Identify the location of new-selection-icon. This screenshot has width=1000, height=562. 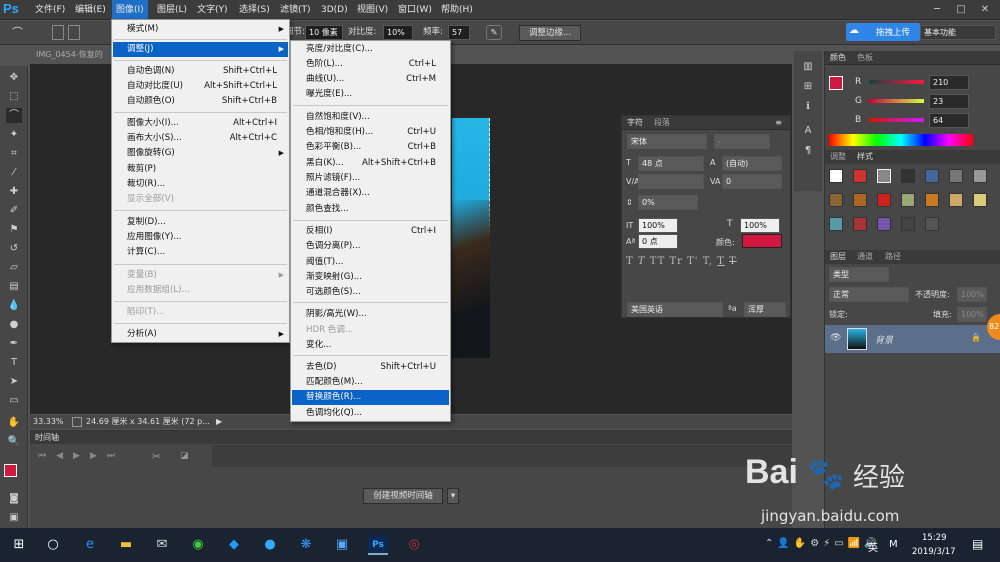
(58, 32).